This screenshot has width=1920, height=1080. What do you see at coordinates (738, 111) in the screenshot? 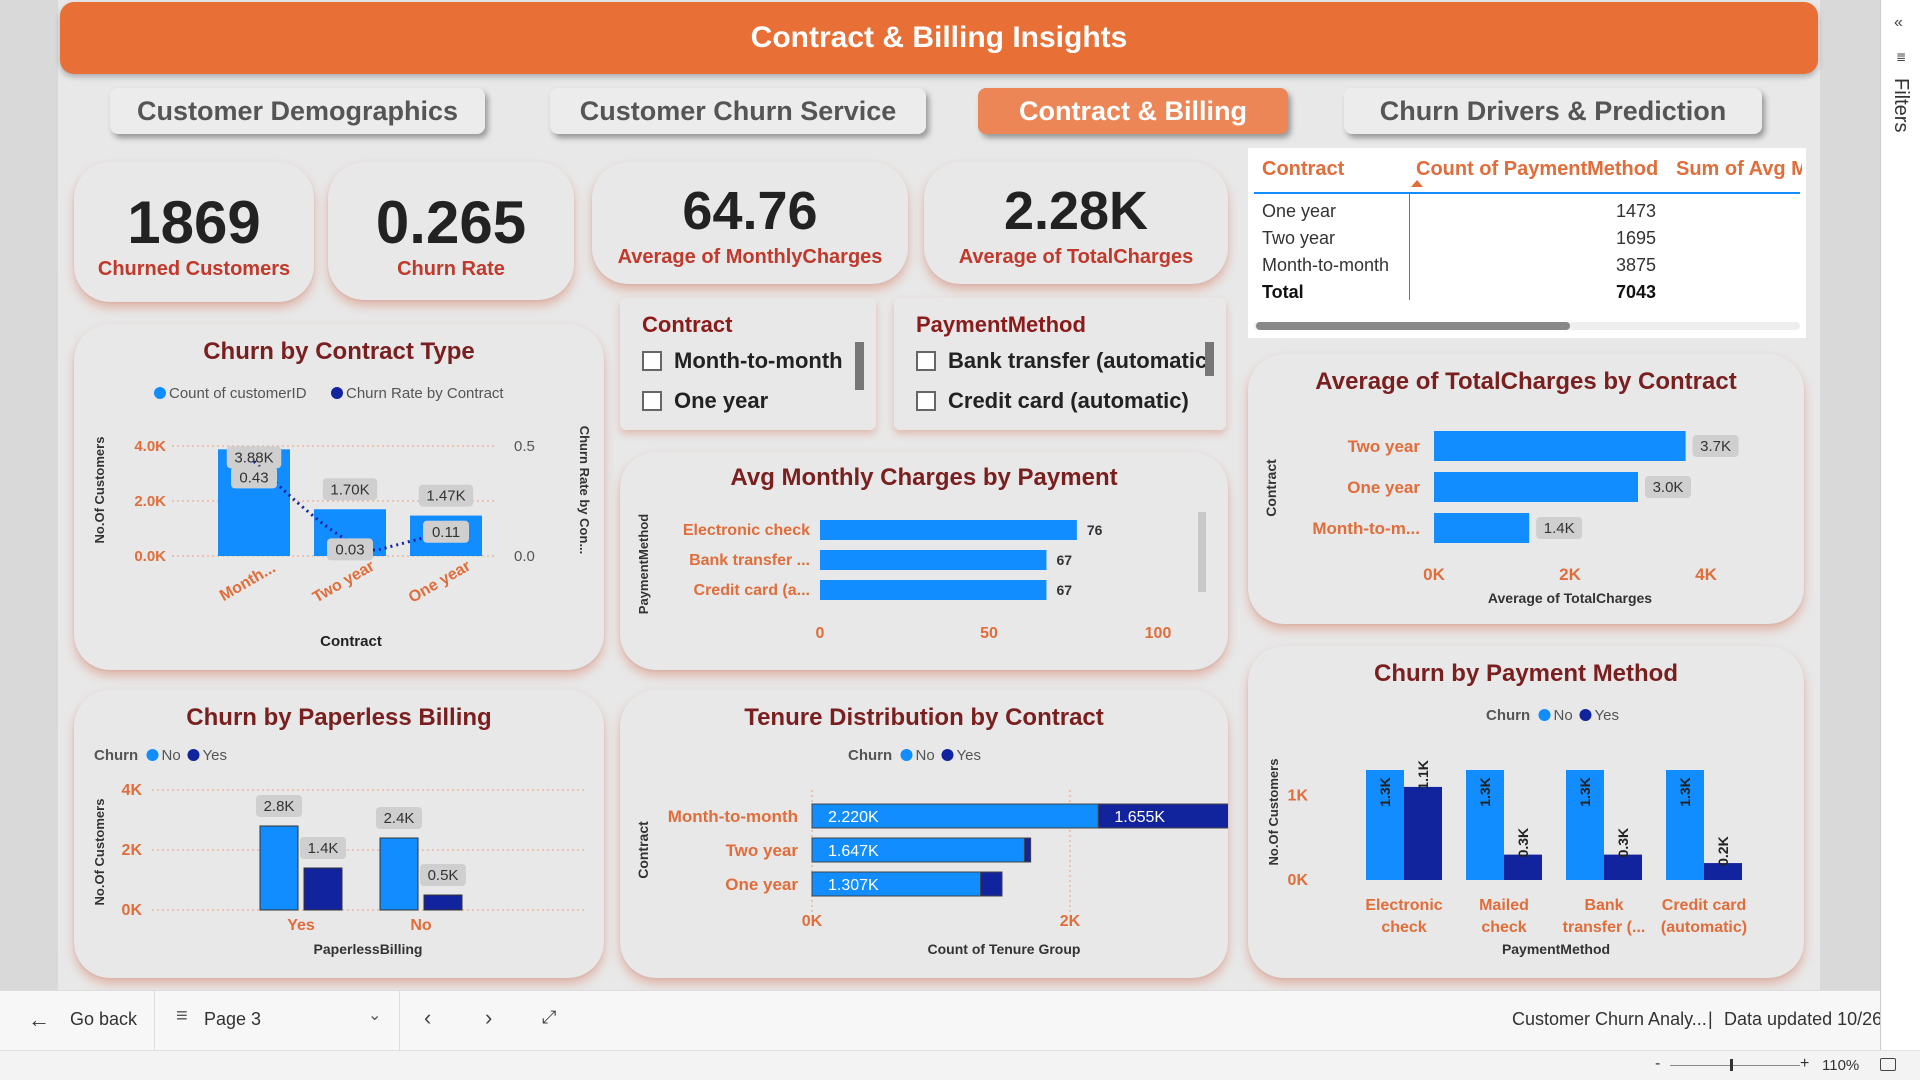
I see `nav-customer-churn-service: Customer Churn Service` at bounding box center [738, 111].